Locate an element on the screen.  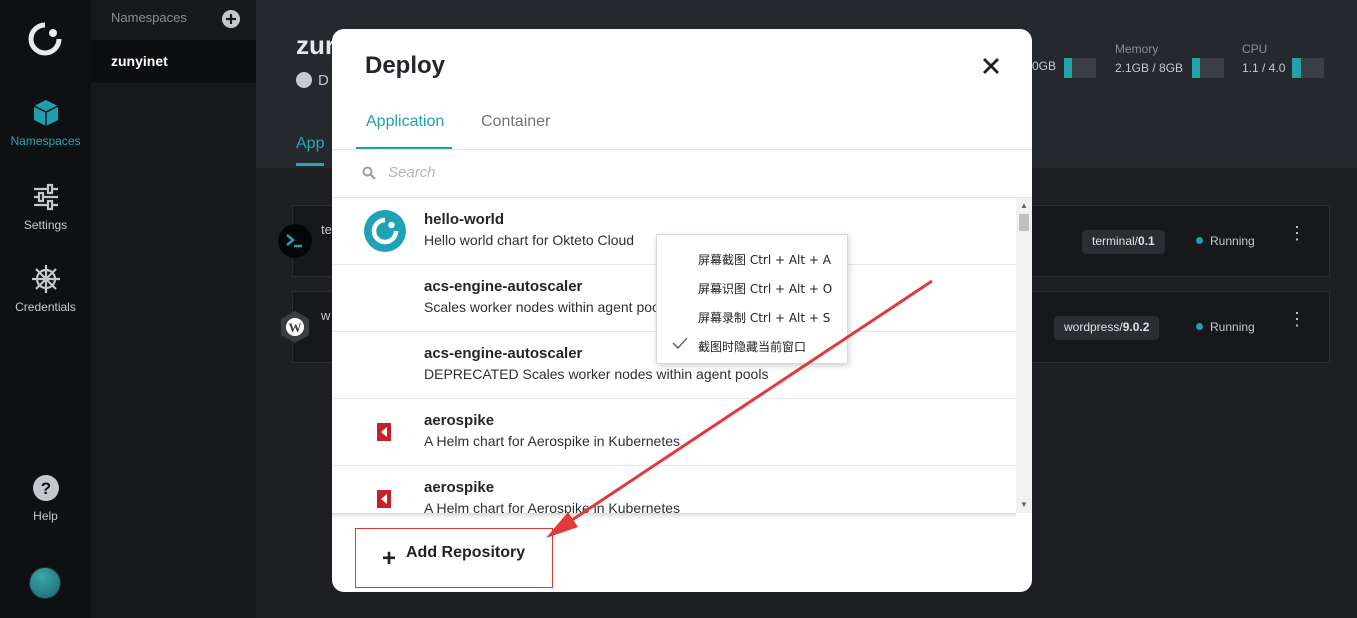
namespace-item-selected: zunyinet is located at coordinates (173, 61).